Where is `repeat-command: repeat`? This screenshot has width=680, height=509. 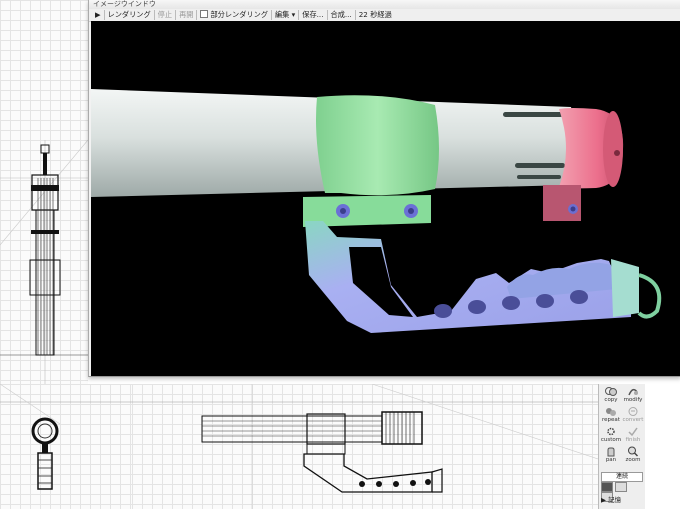 repeat-command: repeat is located at coordinates (611, 414).